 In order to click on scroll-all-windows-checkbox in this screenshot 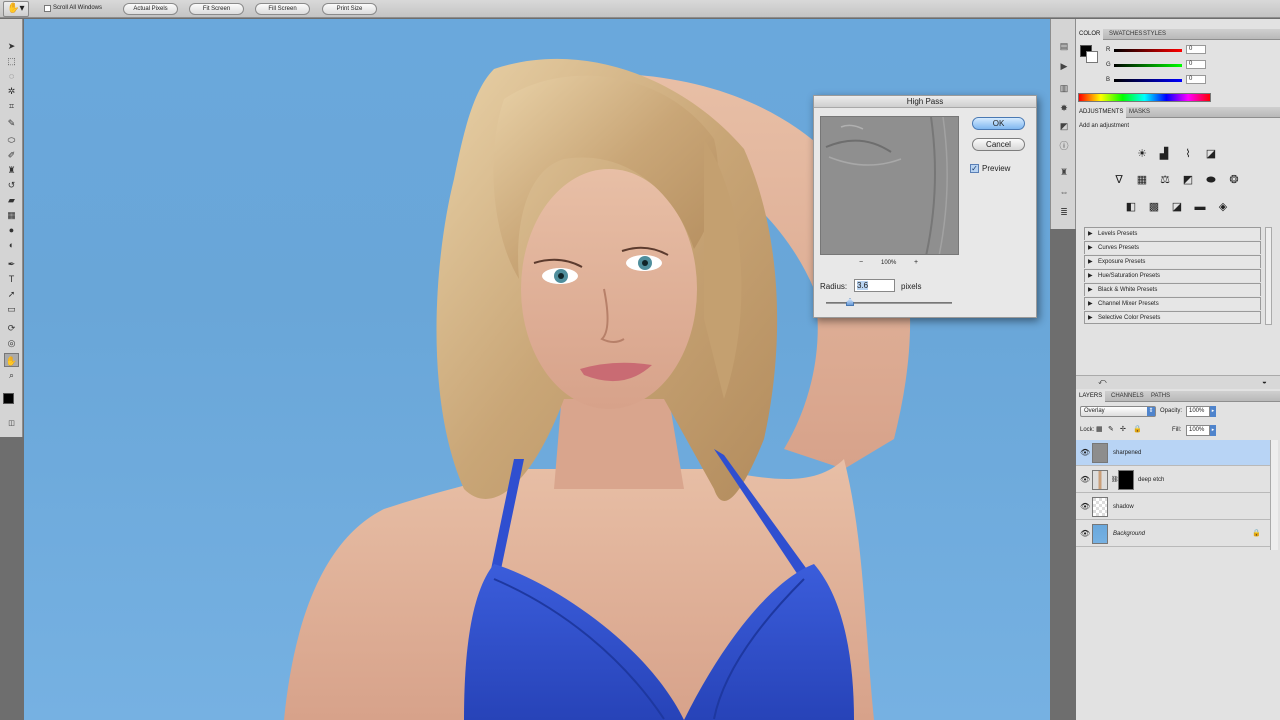, I will do `click(47, 8)`.